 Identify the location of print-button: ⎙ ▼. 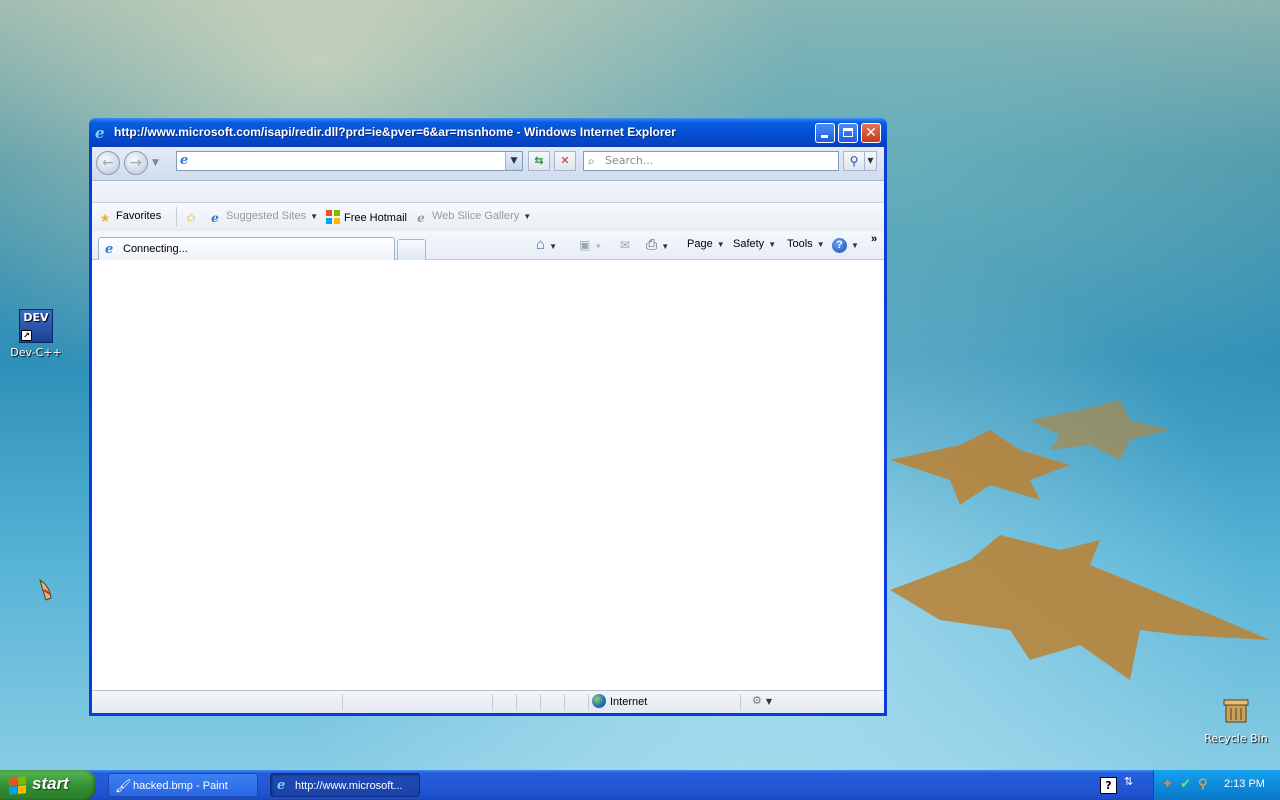
(657, 244).